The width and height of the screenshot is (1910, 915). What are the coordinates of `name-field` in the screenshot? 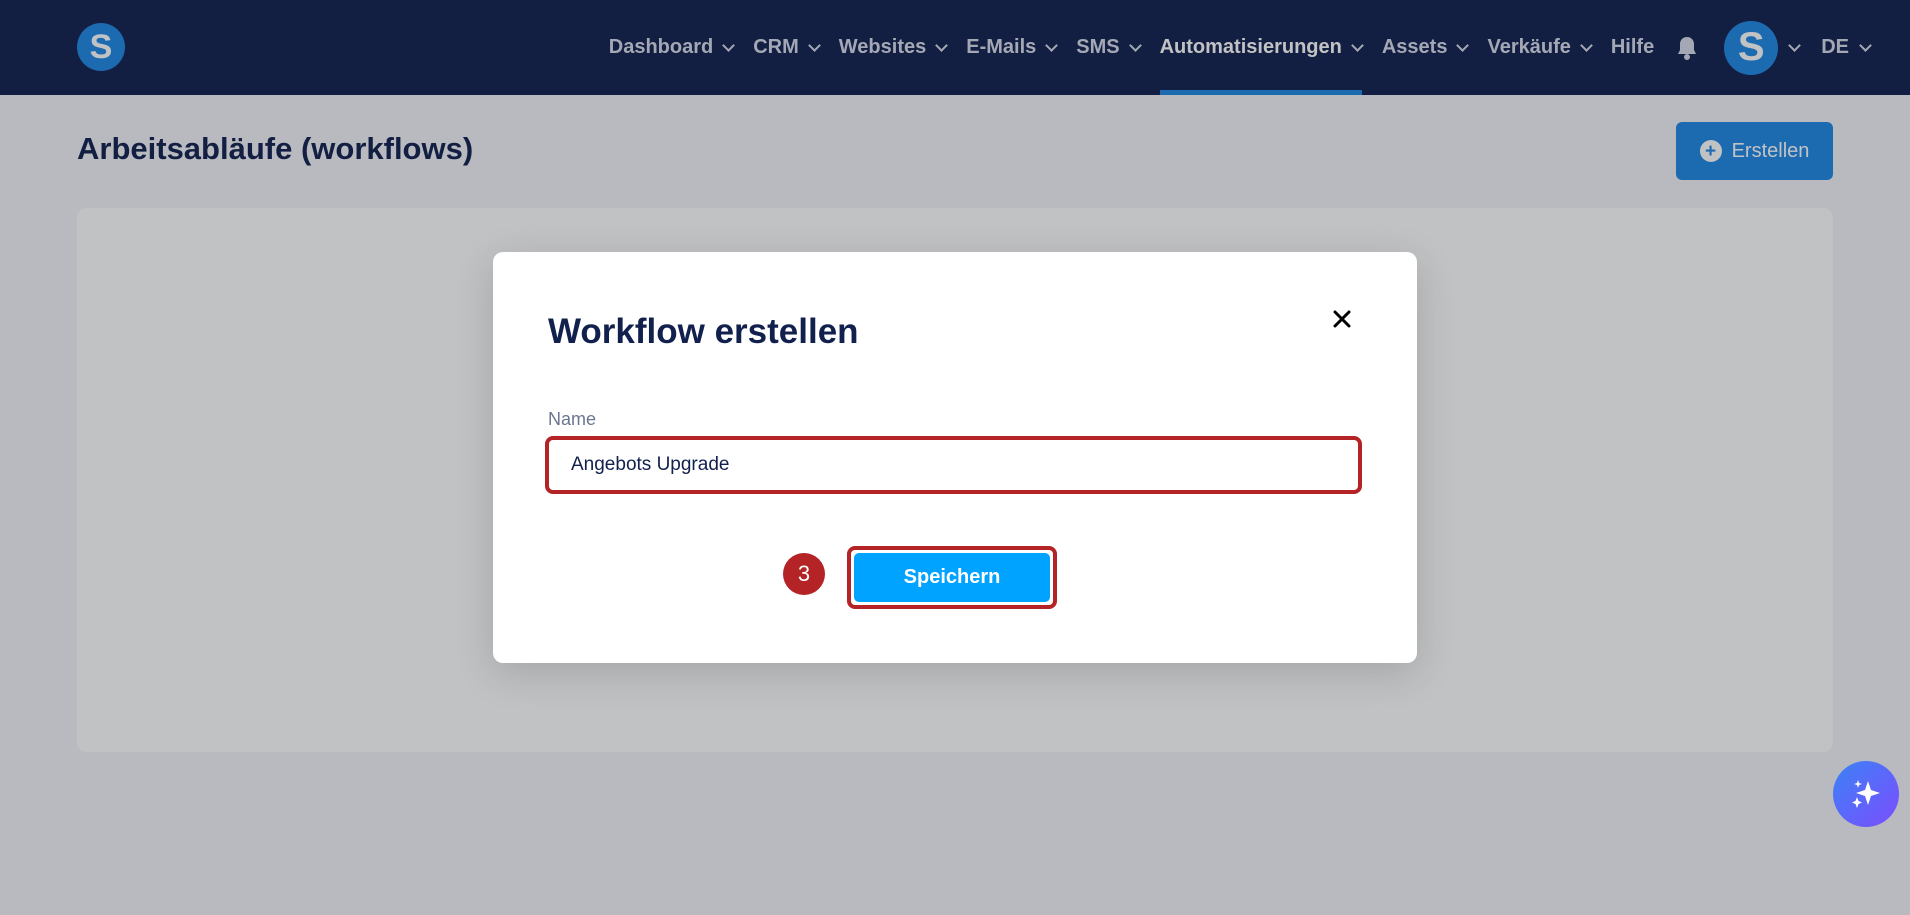 It's located at (953, 465).